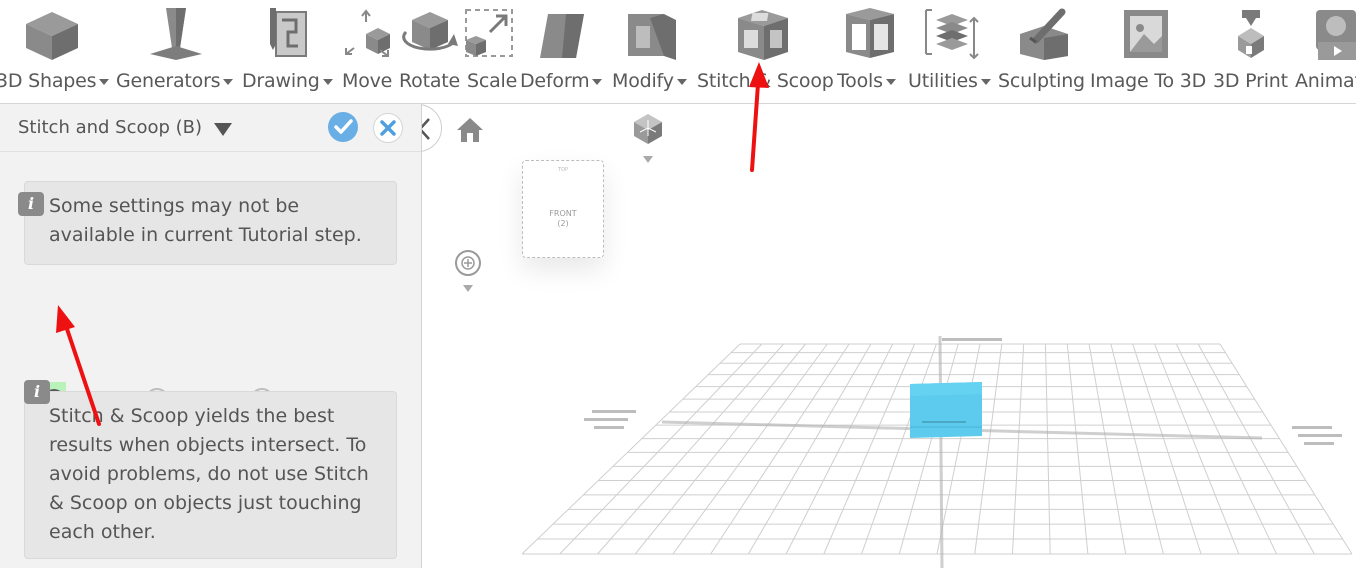 The width and height of the screenshot is (1356, 568). I want to click on selected-3d-object, so click(946, 410).